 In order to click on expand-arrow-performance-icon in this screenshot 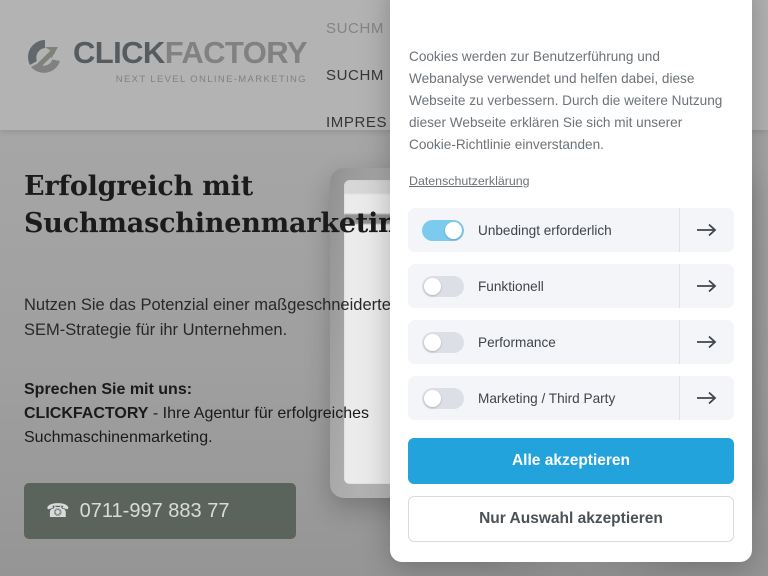, I will do `click(706, 342)`.